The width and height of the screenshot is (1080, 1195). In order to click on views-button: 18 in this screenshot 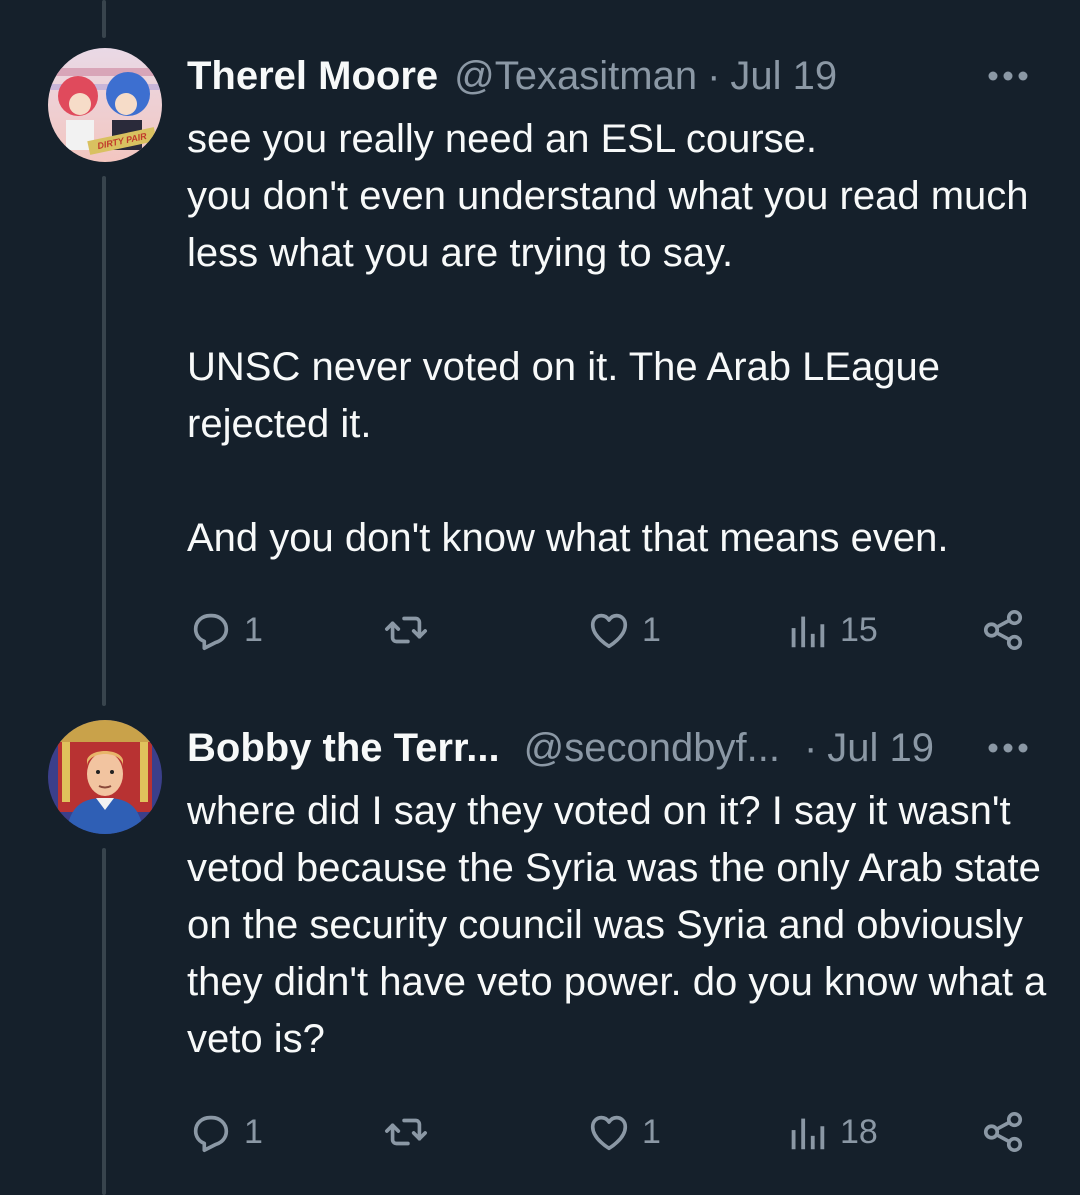, I will do `click(831, 1132)`.